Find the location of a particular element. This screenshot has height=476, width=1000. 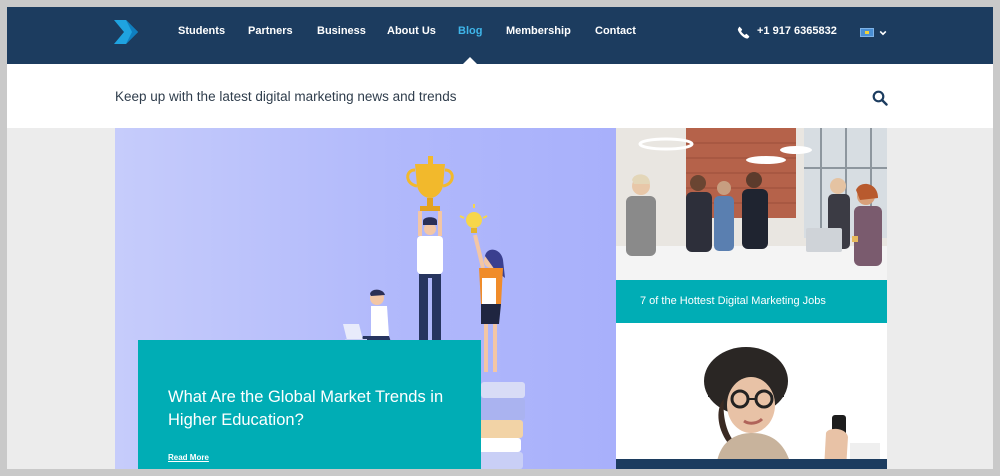

nav-students: Students is located at coordinates (201, 31).